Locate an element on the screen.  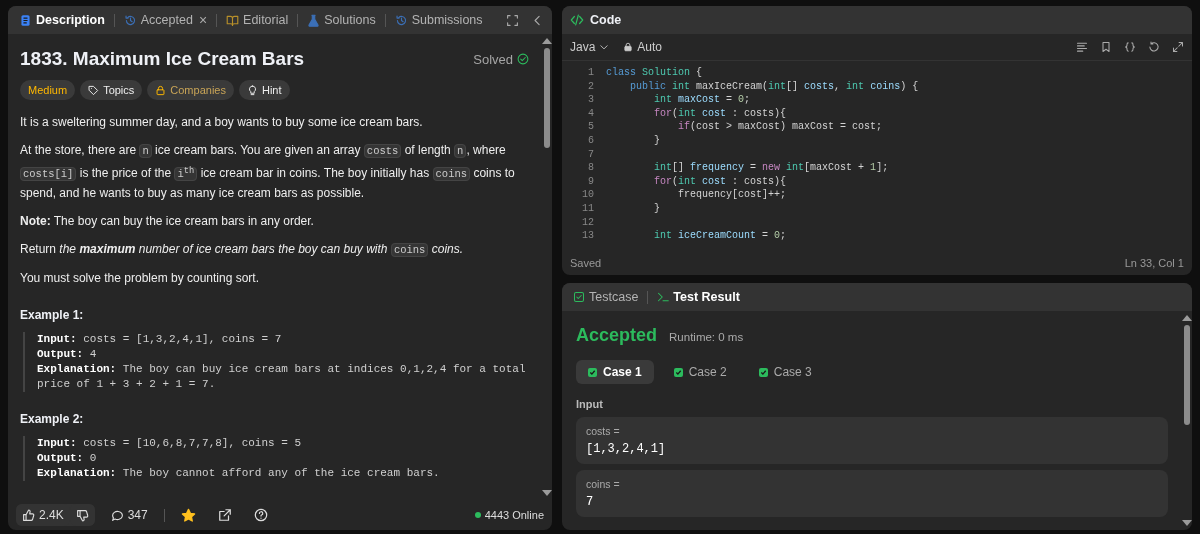
description-paragraph: Return the maximum number of ice cream bars the boy can buy with coins coins. is located at coordinates (242, 249).